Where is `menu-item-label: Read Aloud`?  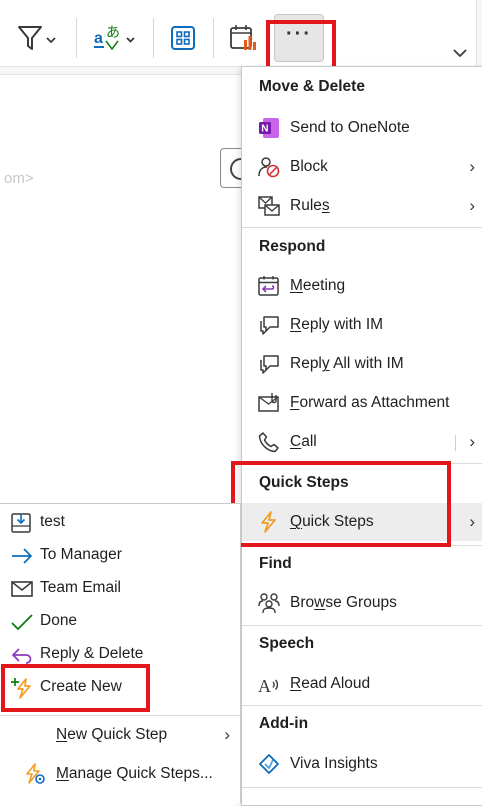
menu-item-label: Read Aloud is located at coordinates (330, 683).